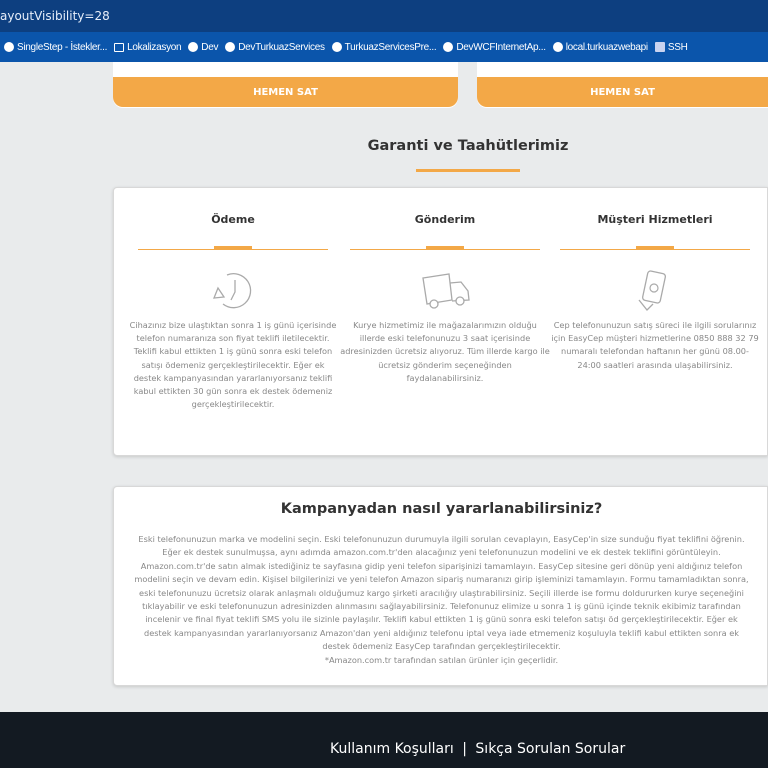  What do you see at coordinates (446, 291) in the screenshot?
I see `truck-icon` at bounding box center [446, 291].